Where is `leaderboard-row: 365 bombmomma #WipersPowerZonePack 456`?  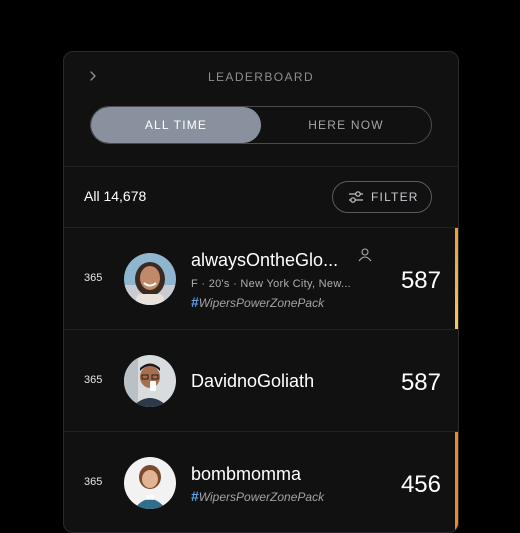
leaderboard-row: 365 bombmomma #WipersPowerZonePack 456 is located at coordinates (261, 482).